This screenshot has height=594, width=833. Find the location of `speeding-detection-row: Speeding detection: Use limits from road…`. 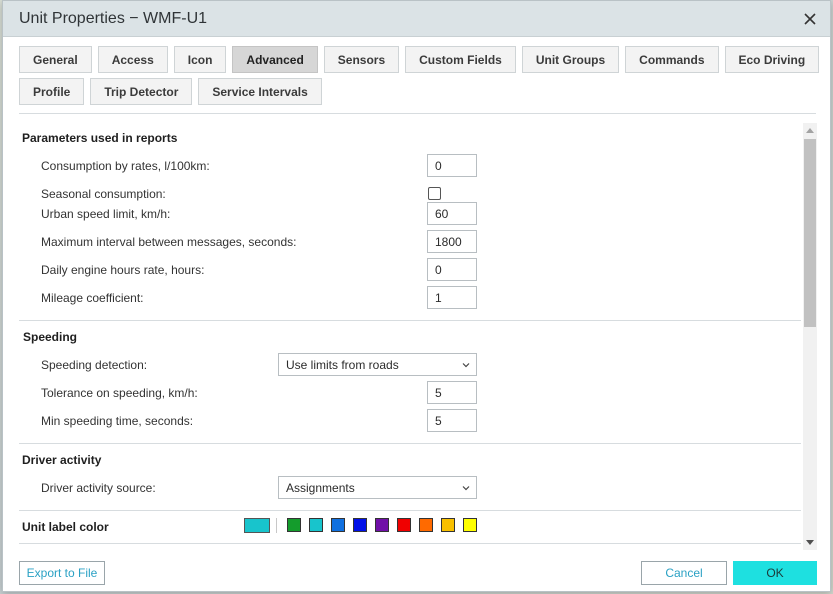

speeding-detection-row: Speeding detection: Use limits from road… is located at coordinates (410, 365).